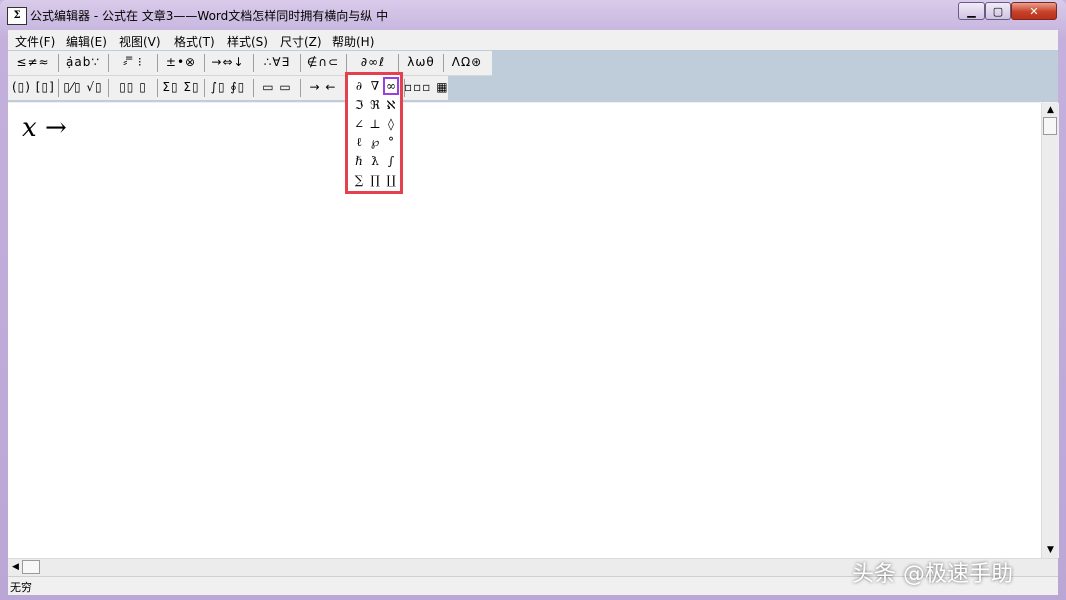 The image size is (1066, 600). Describe the element at coordinates (277, 87) in the screenshot. I see `underbar-overbar-templates-button: ▭ ▭` at that location.